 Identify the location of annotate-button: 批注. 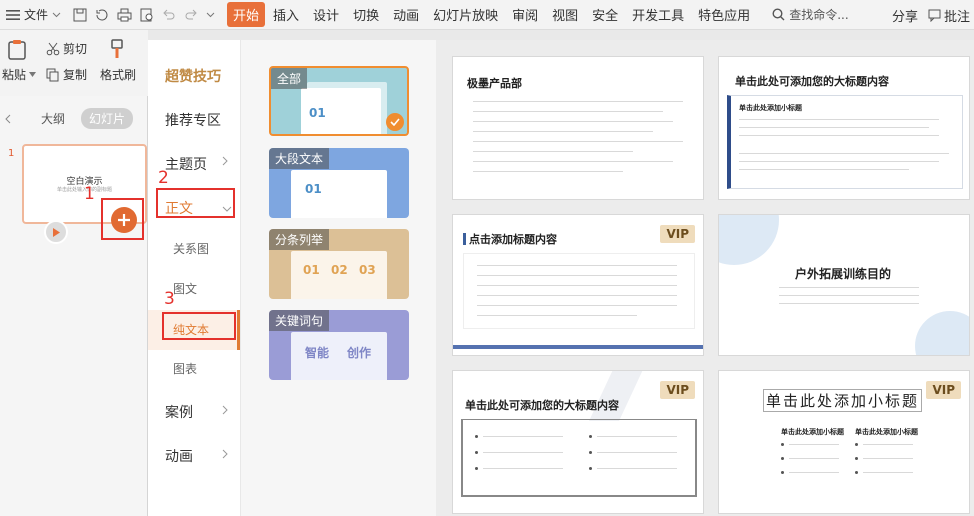
(949, 15).